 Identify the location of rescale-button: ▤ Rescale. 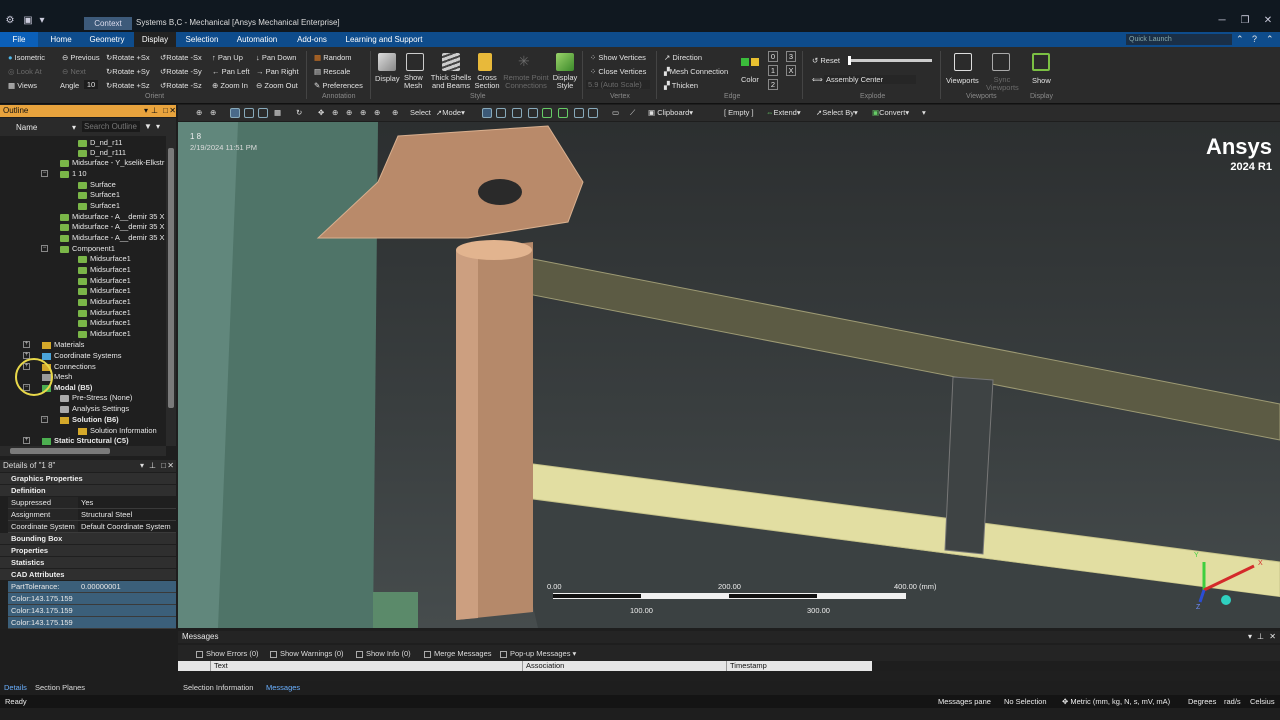
(332, 71).